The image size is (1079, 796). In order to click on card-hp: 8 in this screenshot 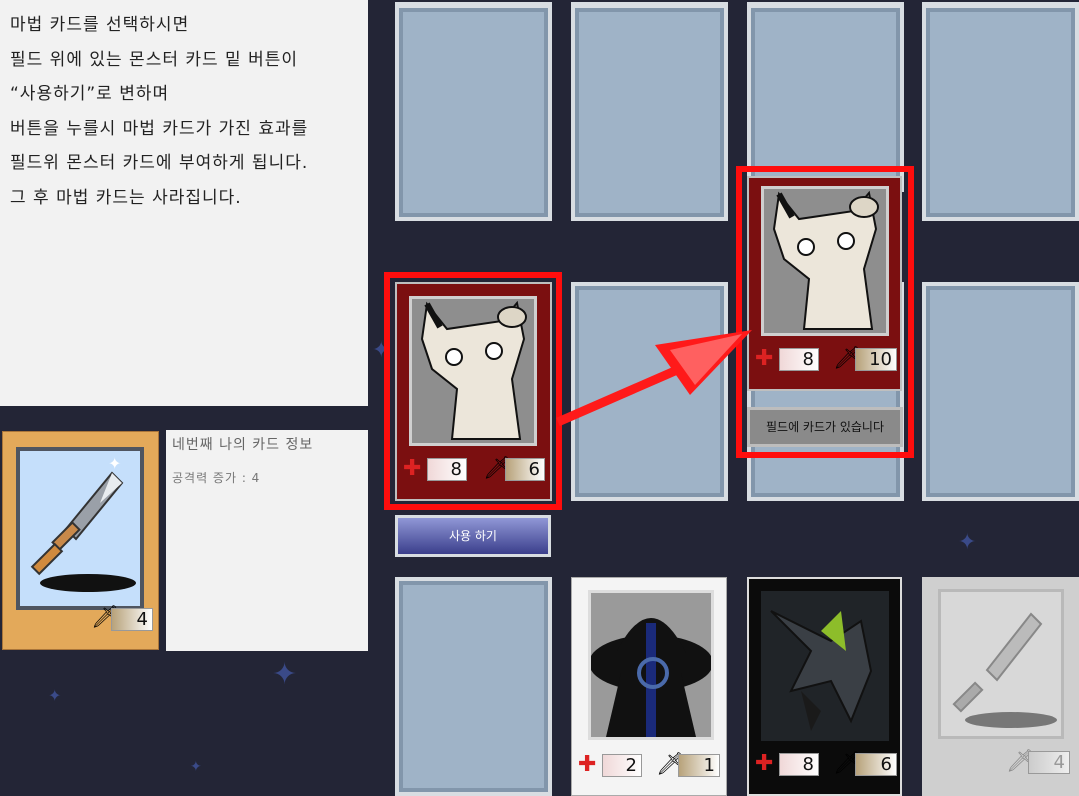, I will do `click(799, 764)`.